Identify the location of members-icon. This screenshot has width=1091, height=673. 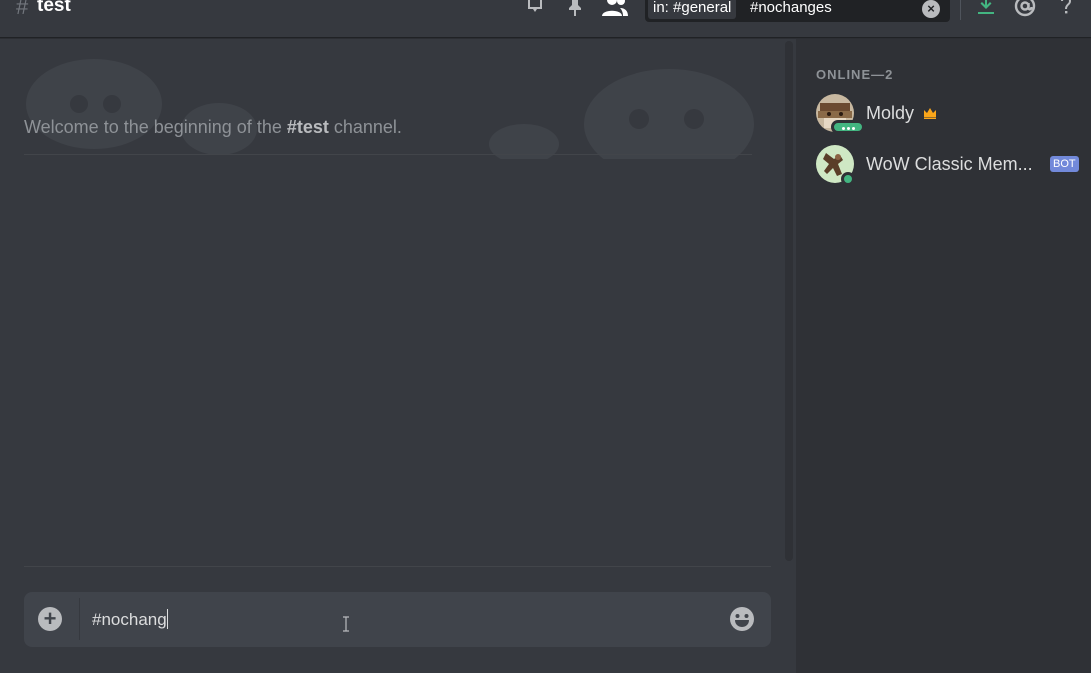
(615, 9).